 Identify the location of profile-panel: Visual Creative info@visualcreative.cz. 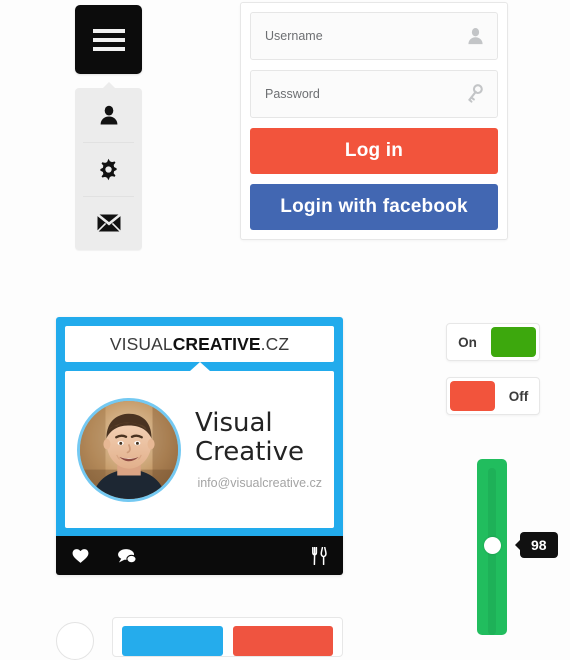
(199, 445).